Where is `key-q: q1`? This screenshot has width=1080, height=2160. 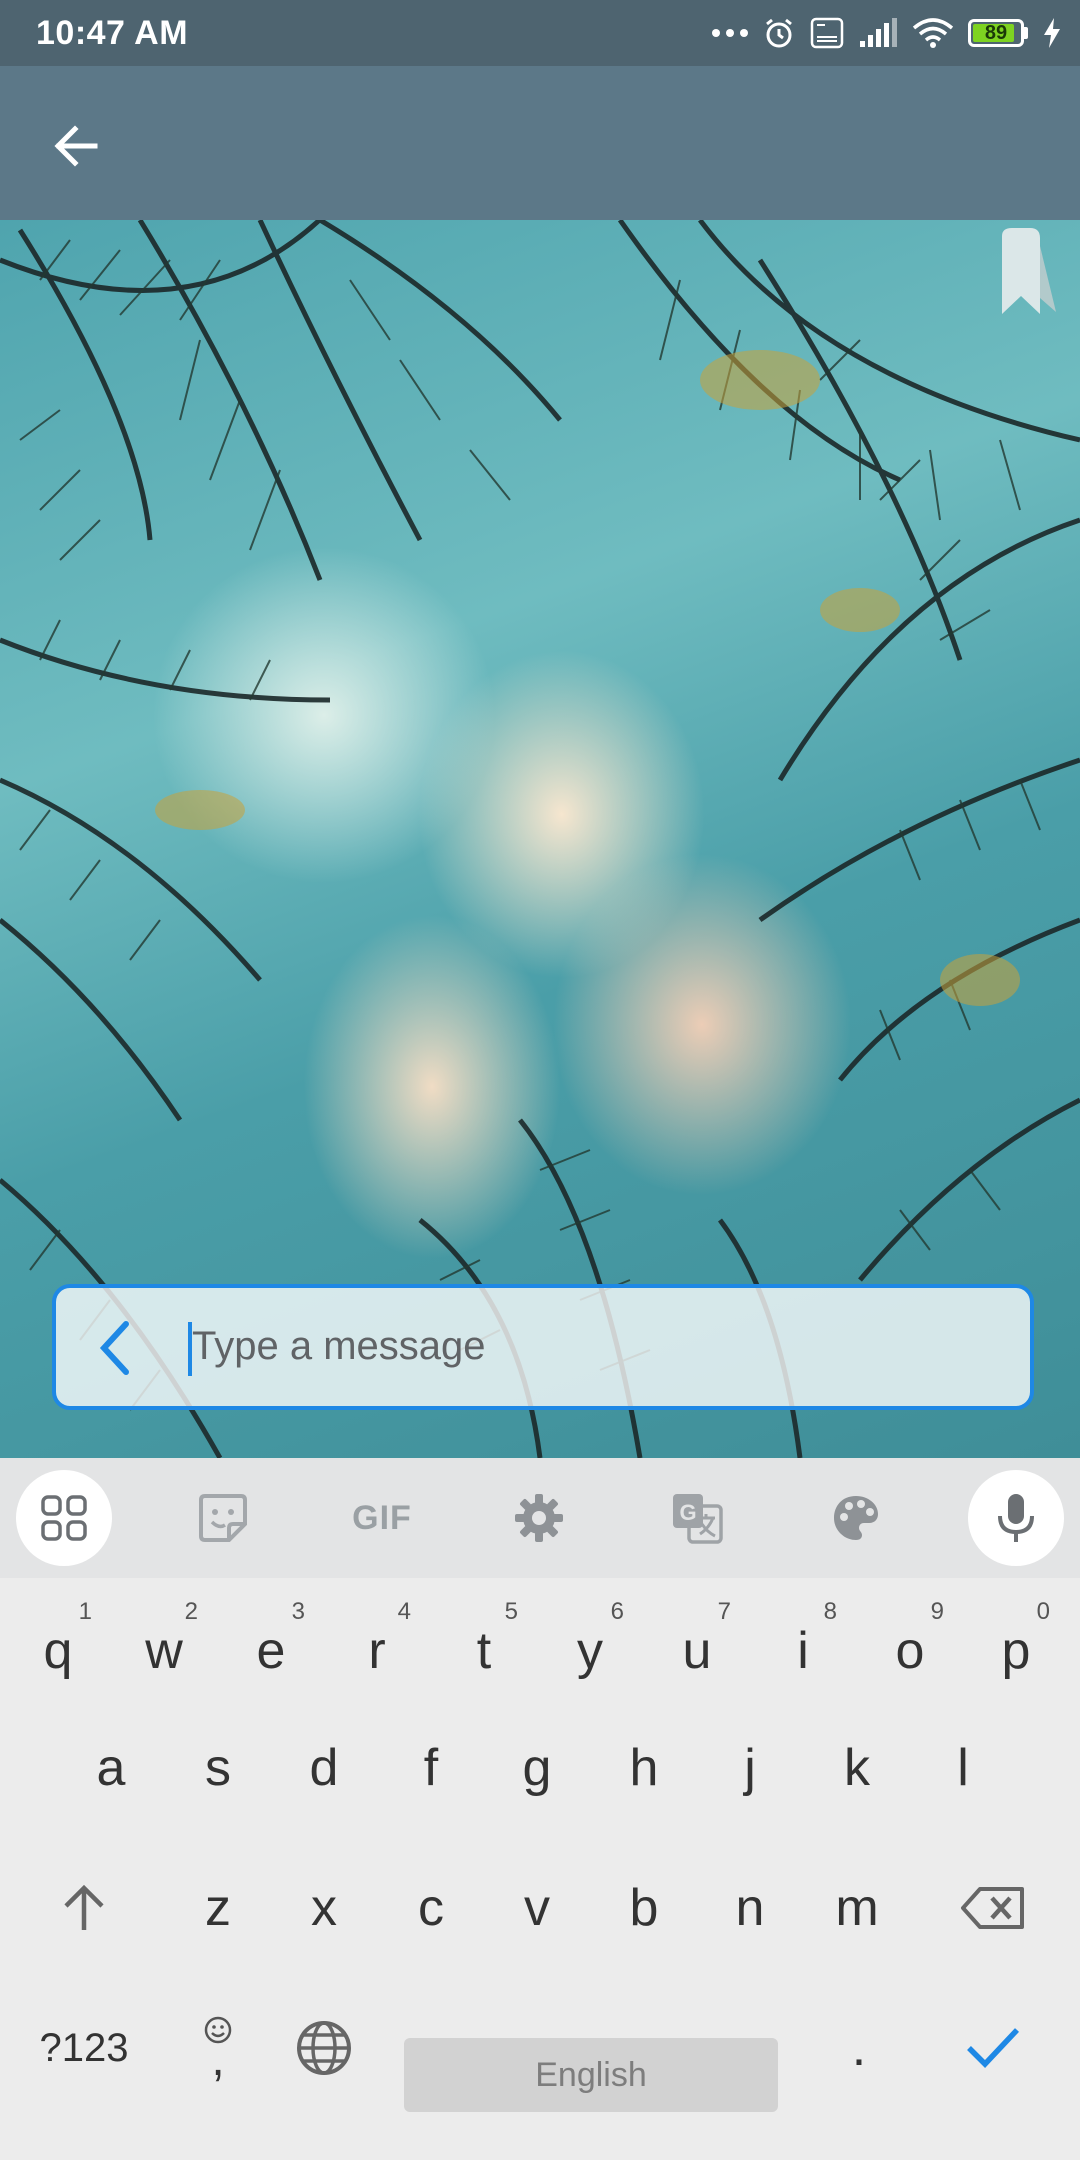
key-q: q1 is located at coordinates (58, 1638).